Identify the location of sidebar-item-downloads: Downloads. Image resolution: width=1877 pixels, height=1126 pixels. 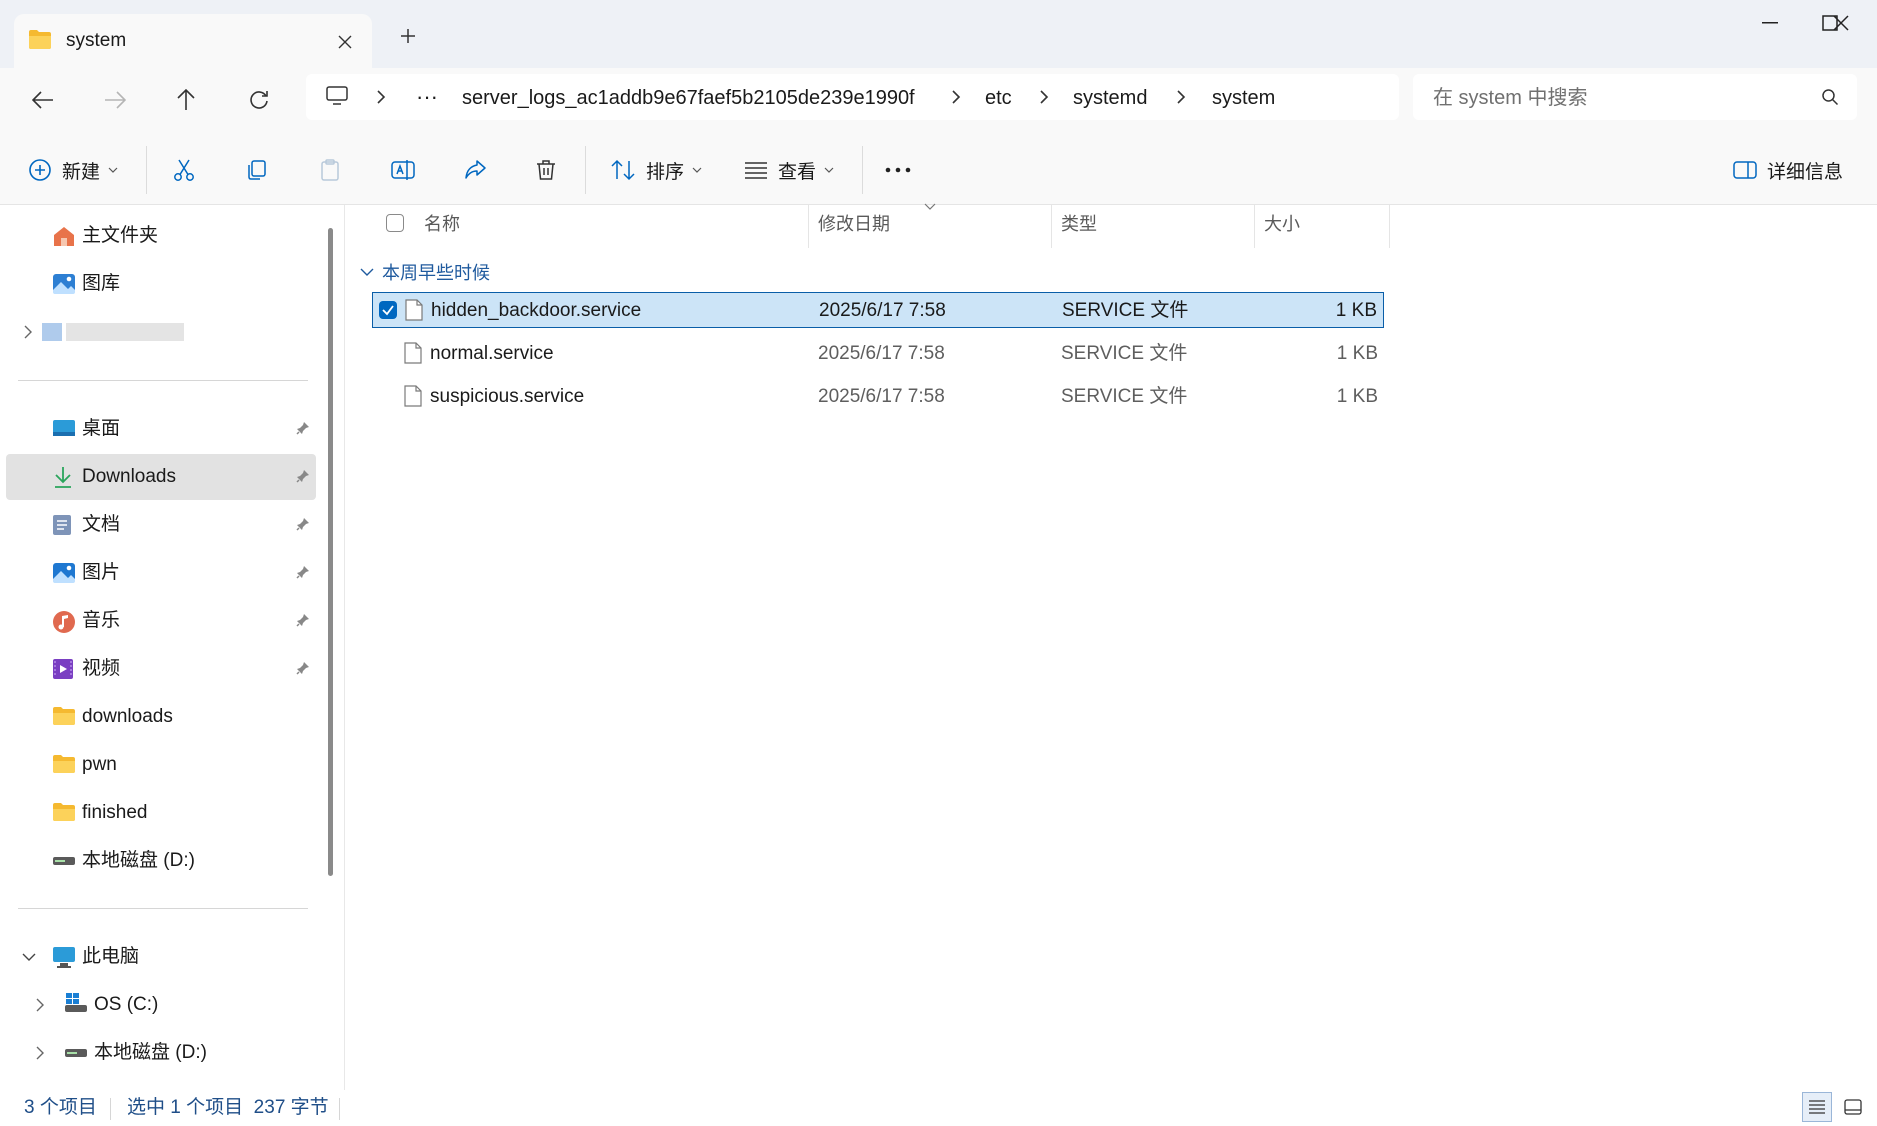
(161, 477).